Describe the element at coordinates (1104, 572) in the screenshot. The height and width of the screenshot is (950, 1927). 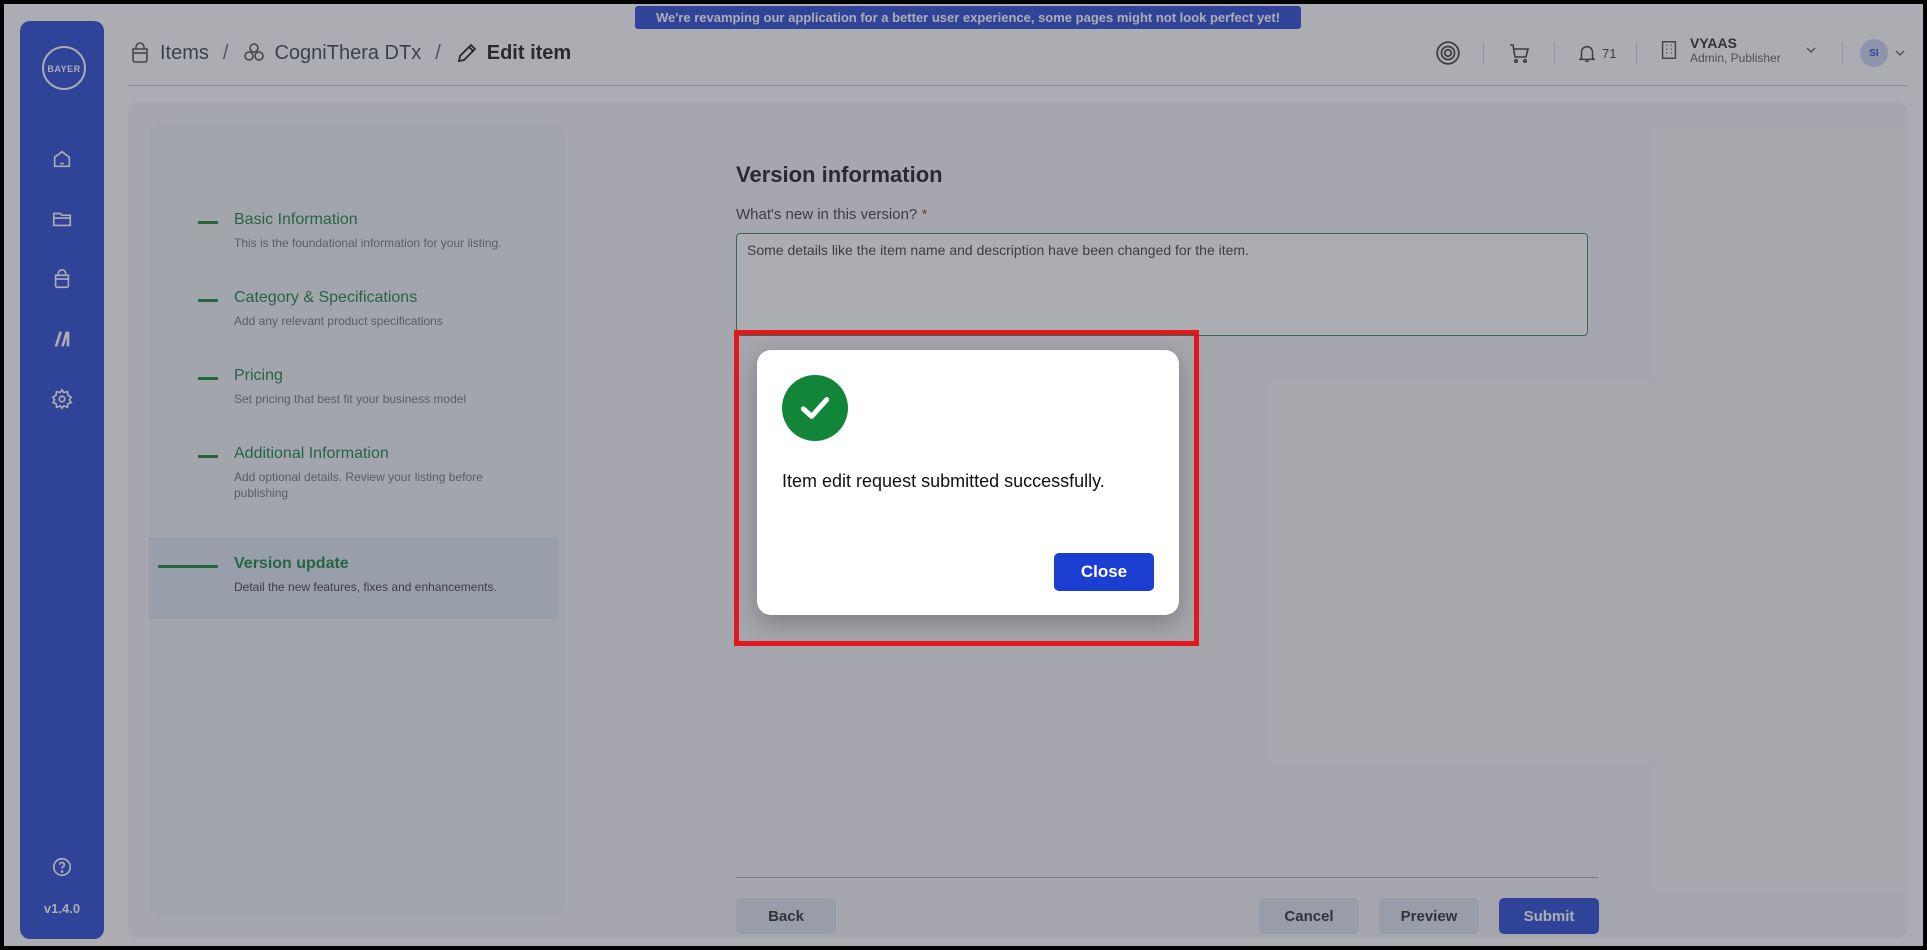
I see `close-button: Close` at that location.